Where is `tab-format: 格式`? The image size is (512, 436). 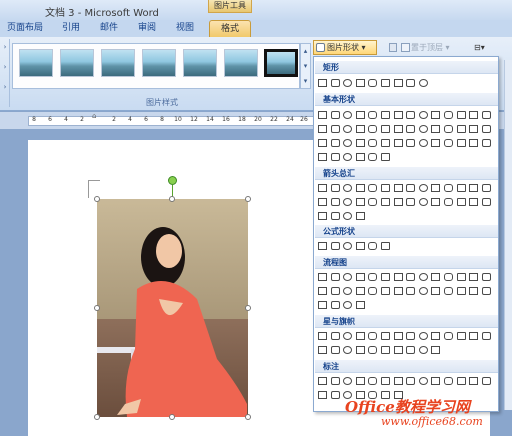 tab-format: 格式 is located at coordinates (230, 28).